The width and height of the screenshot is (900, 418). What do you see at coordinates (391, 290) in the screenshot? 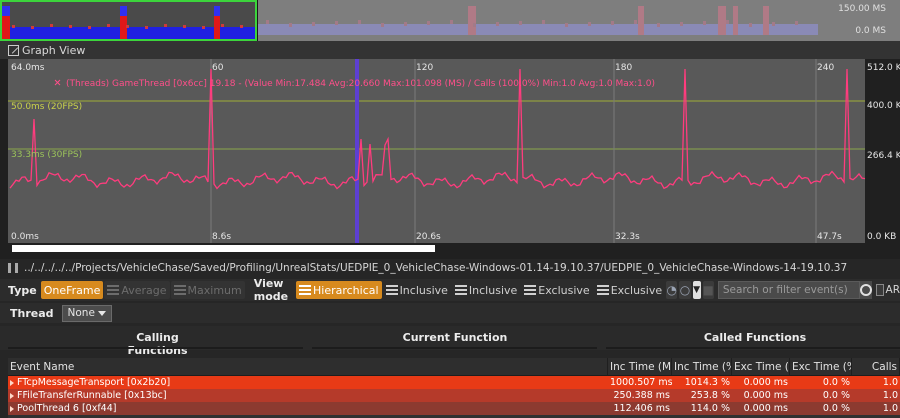
I see `inclusive-icon` at bounding box center [391, 290].